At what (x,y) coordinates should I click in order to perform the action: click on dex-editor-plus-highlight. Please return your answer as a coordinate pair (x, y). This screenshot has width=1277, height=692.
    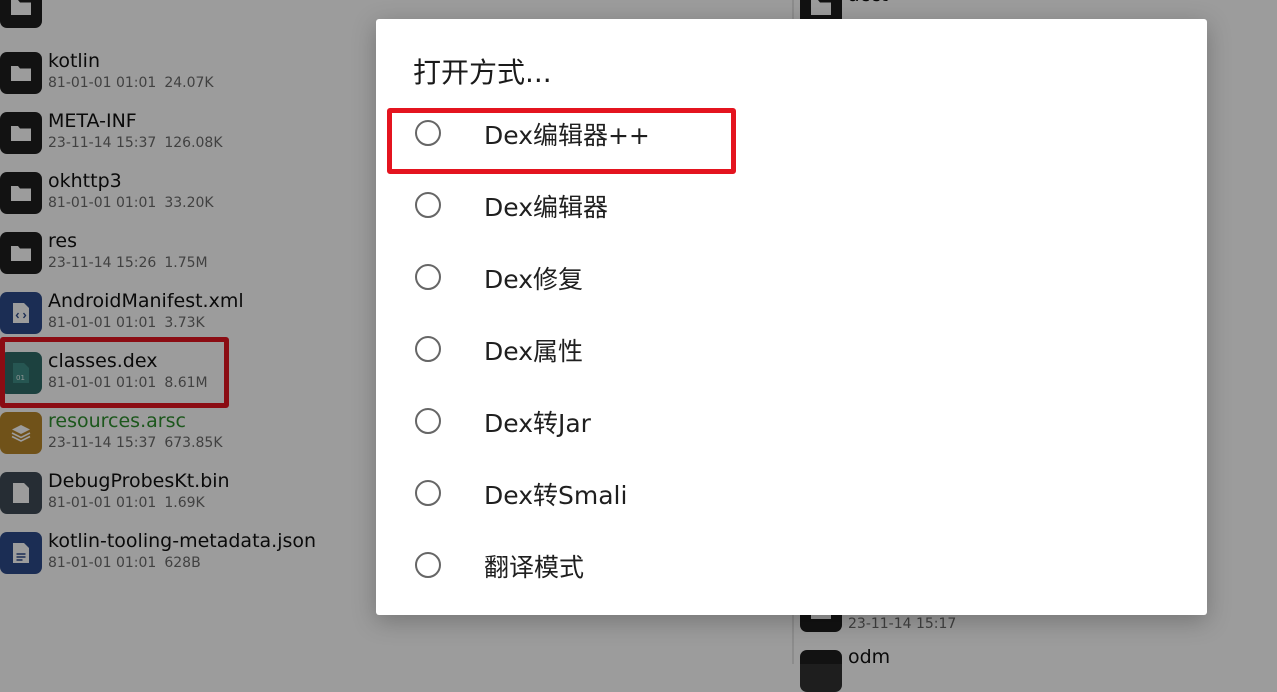
    Looking at the image, I should click on (561, 141).